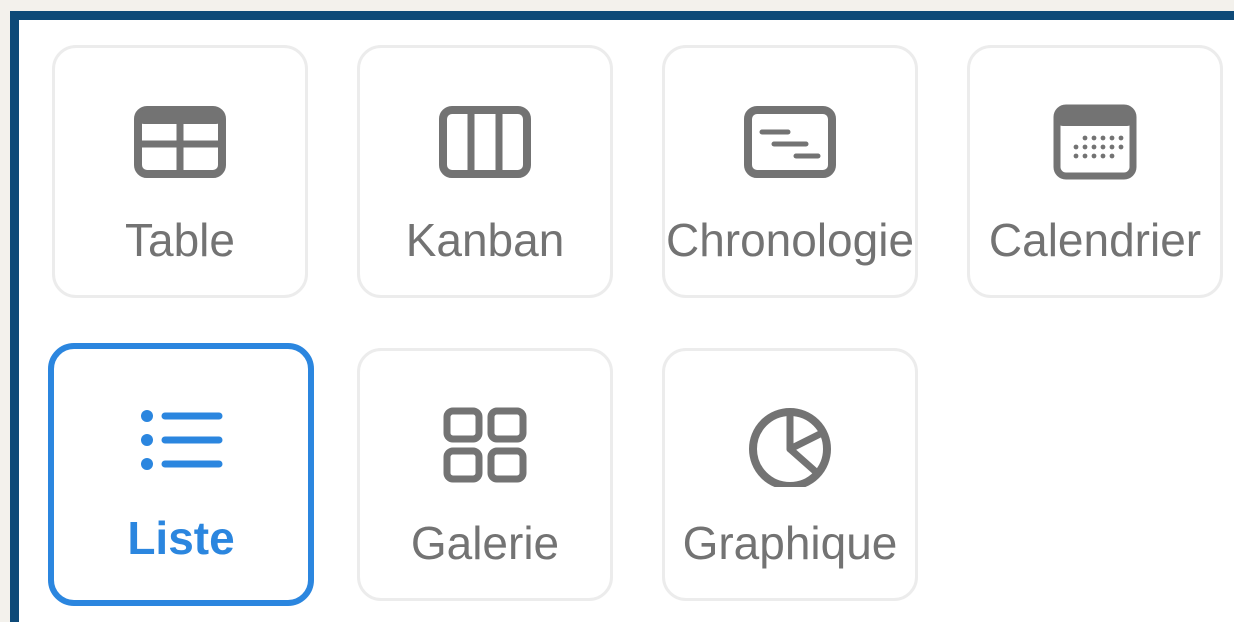 This screenshot has height=622, width=1234. Describe the element at coordinates (790, 447) in the screenshot. I see `chart-icon` at that location.